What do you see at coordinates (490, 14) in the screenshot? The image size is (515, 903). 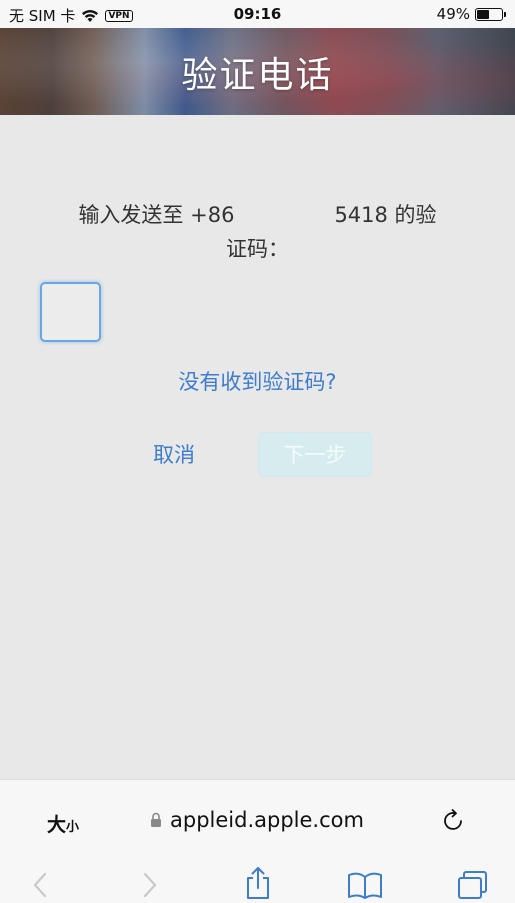 I see `battery-icon` at bounding box center [490, 14].